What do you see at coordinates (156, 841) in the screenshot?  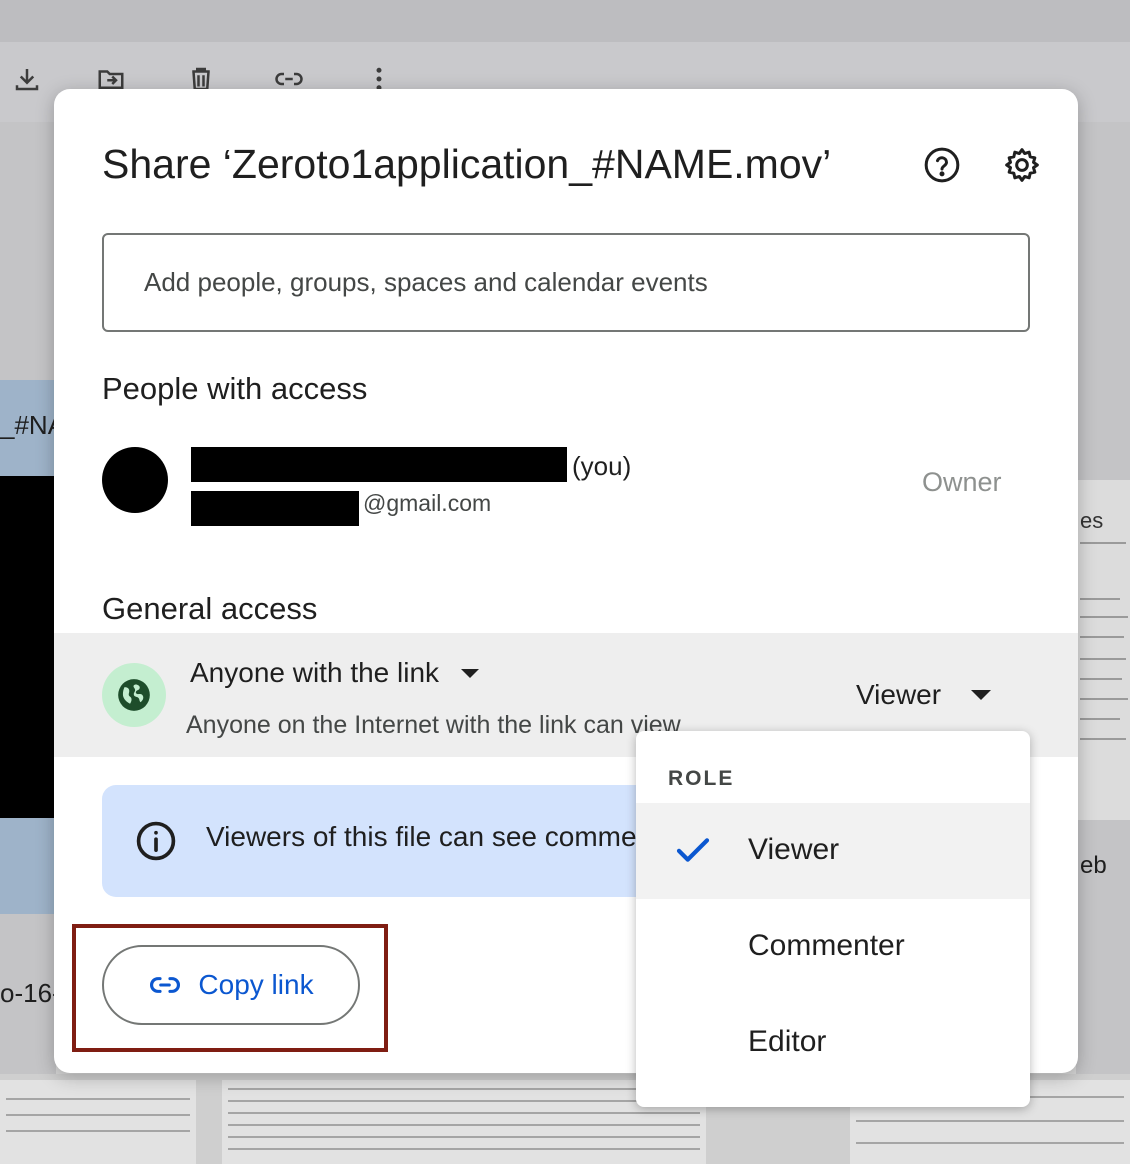 I see `info-icon` at bounding box center [156, 841].